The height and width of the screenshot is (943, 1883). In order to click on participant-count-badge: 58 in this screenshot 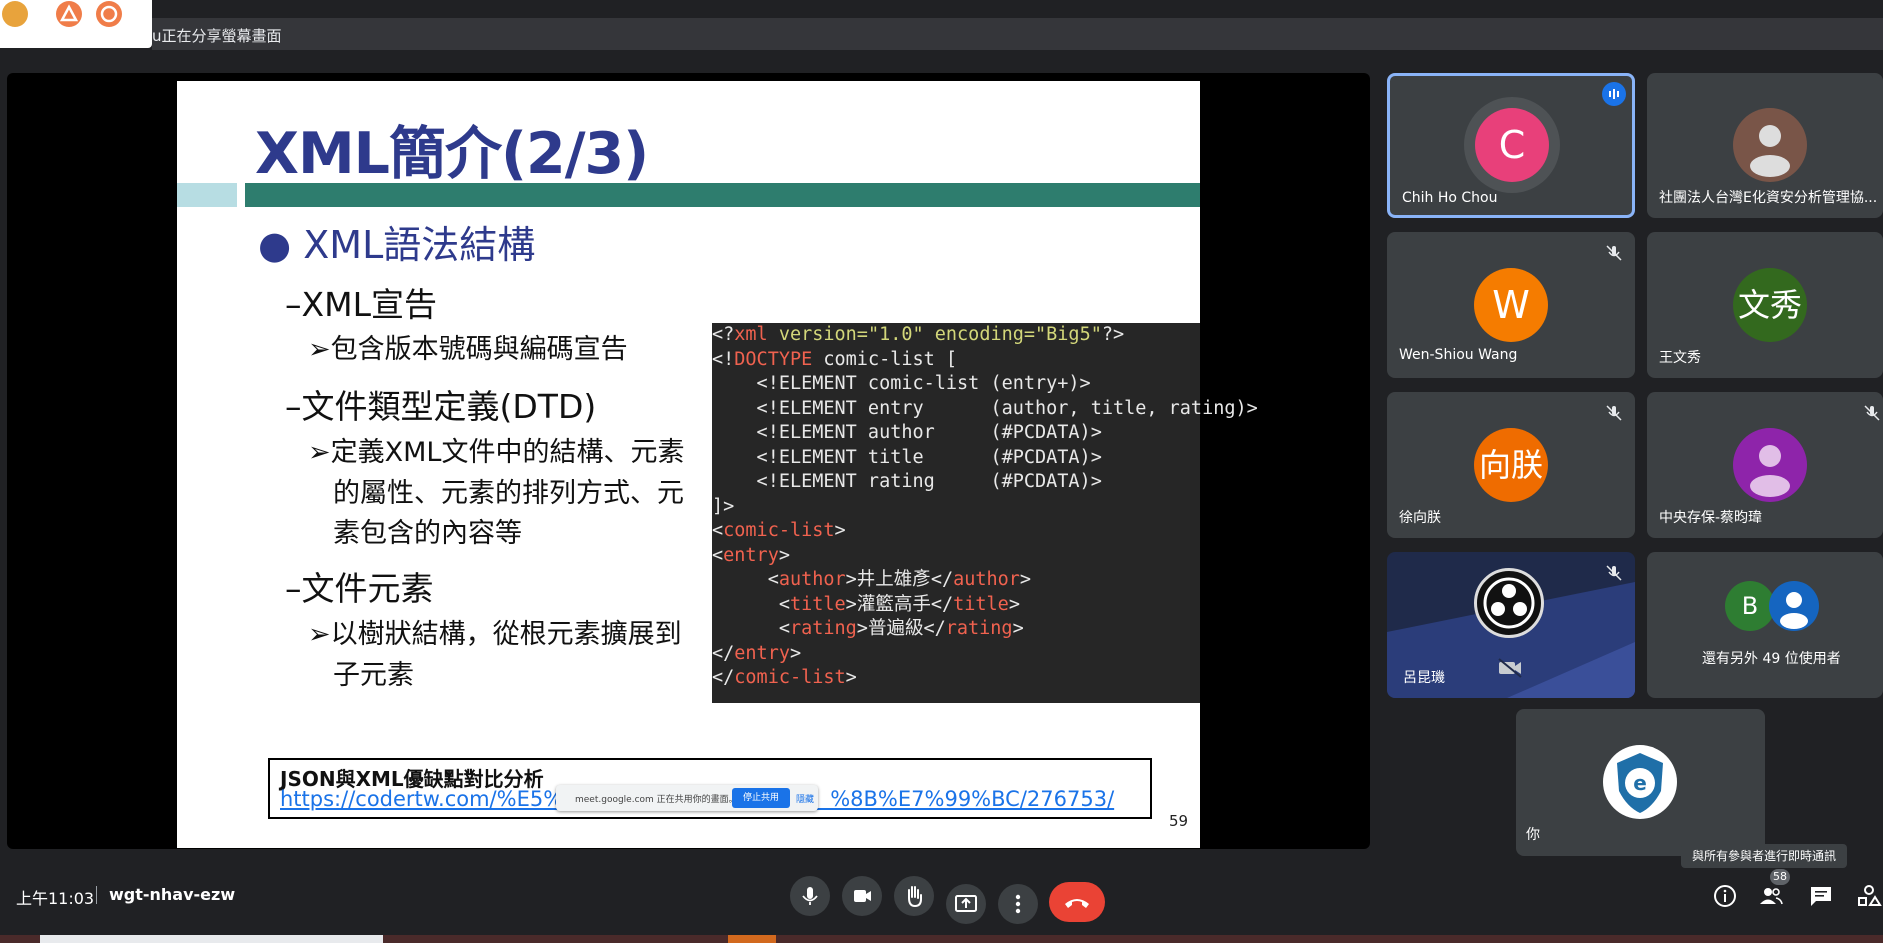, I will do `click(1780, 877)`.